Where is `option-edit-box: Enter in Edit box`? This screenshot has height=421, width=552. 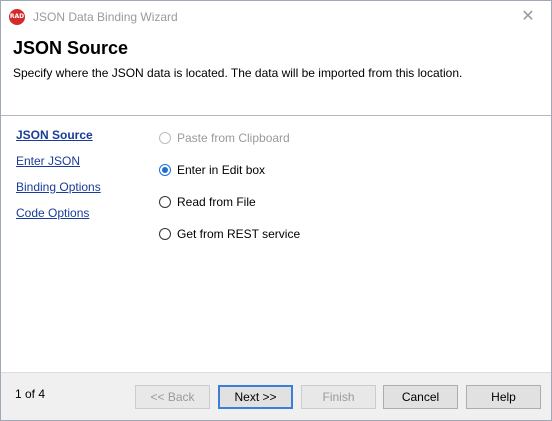
option-edit-box: Enter in Edit box is located at coordinates (229, 170).